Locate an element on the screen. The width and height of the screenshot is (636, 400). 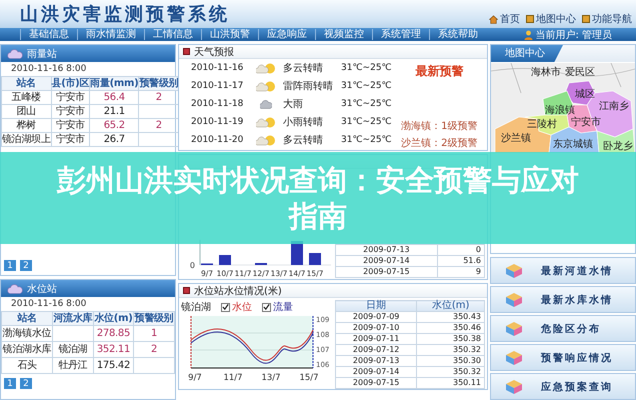
table-cell: 175.42 is located at coordinates (113, 366).